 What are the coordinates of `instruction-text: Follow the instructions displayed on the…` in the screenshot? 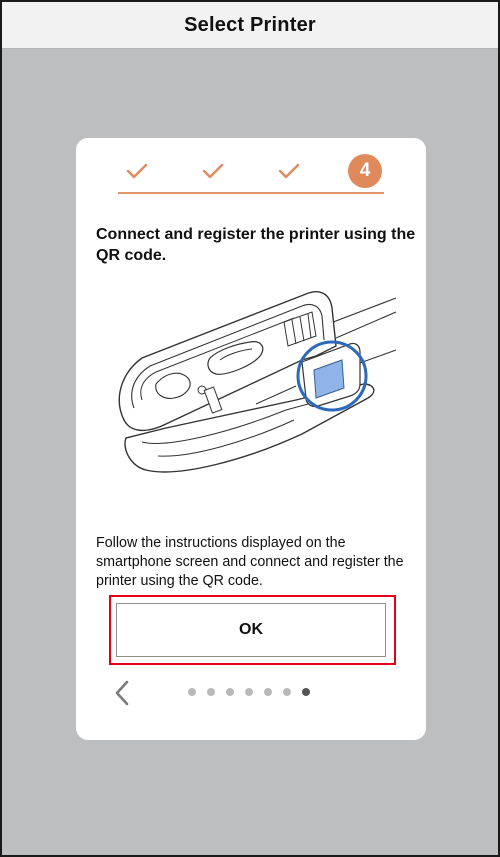 It's located at (250, 562).